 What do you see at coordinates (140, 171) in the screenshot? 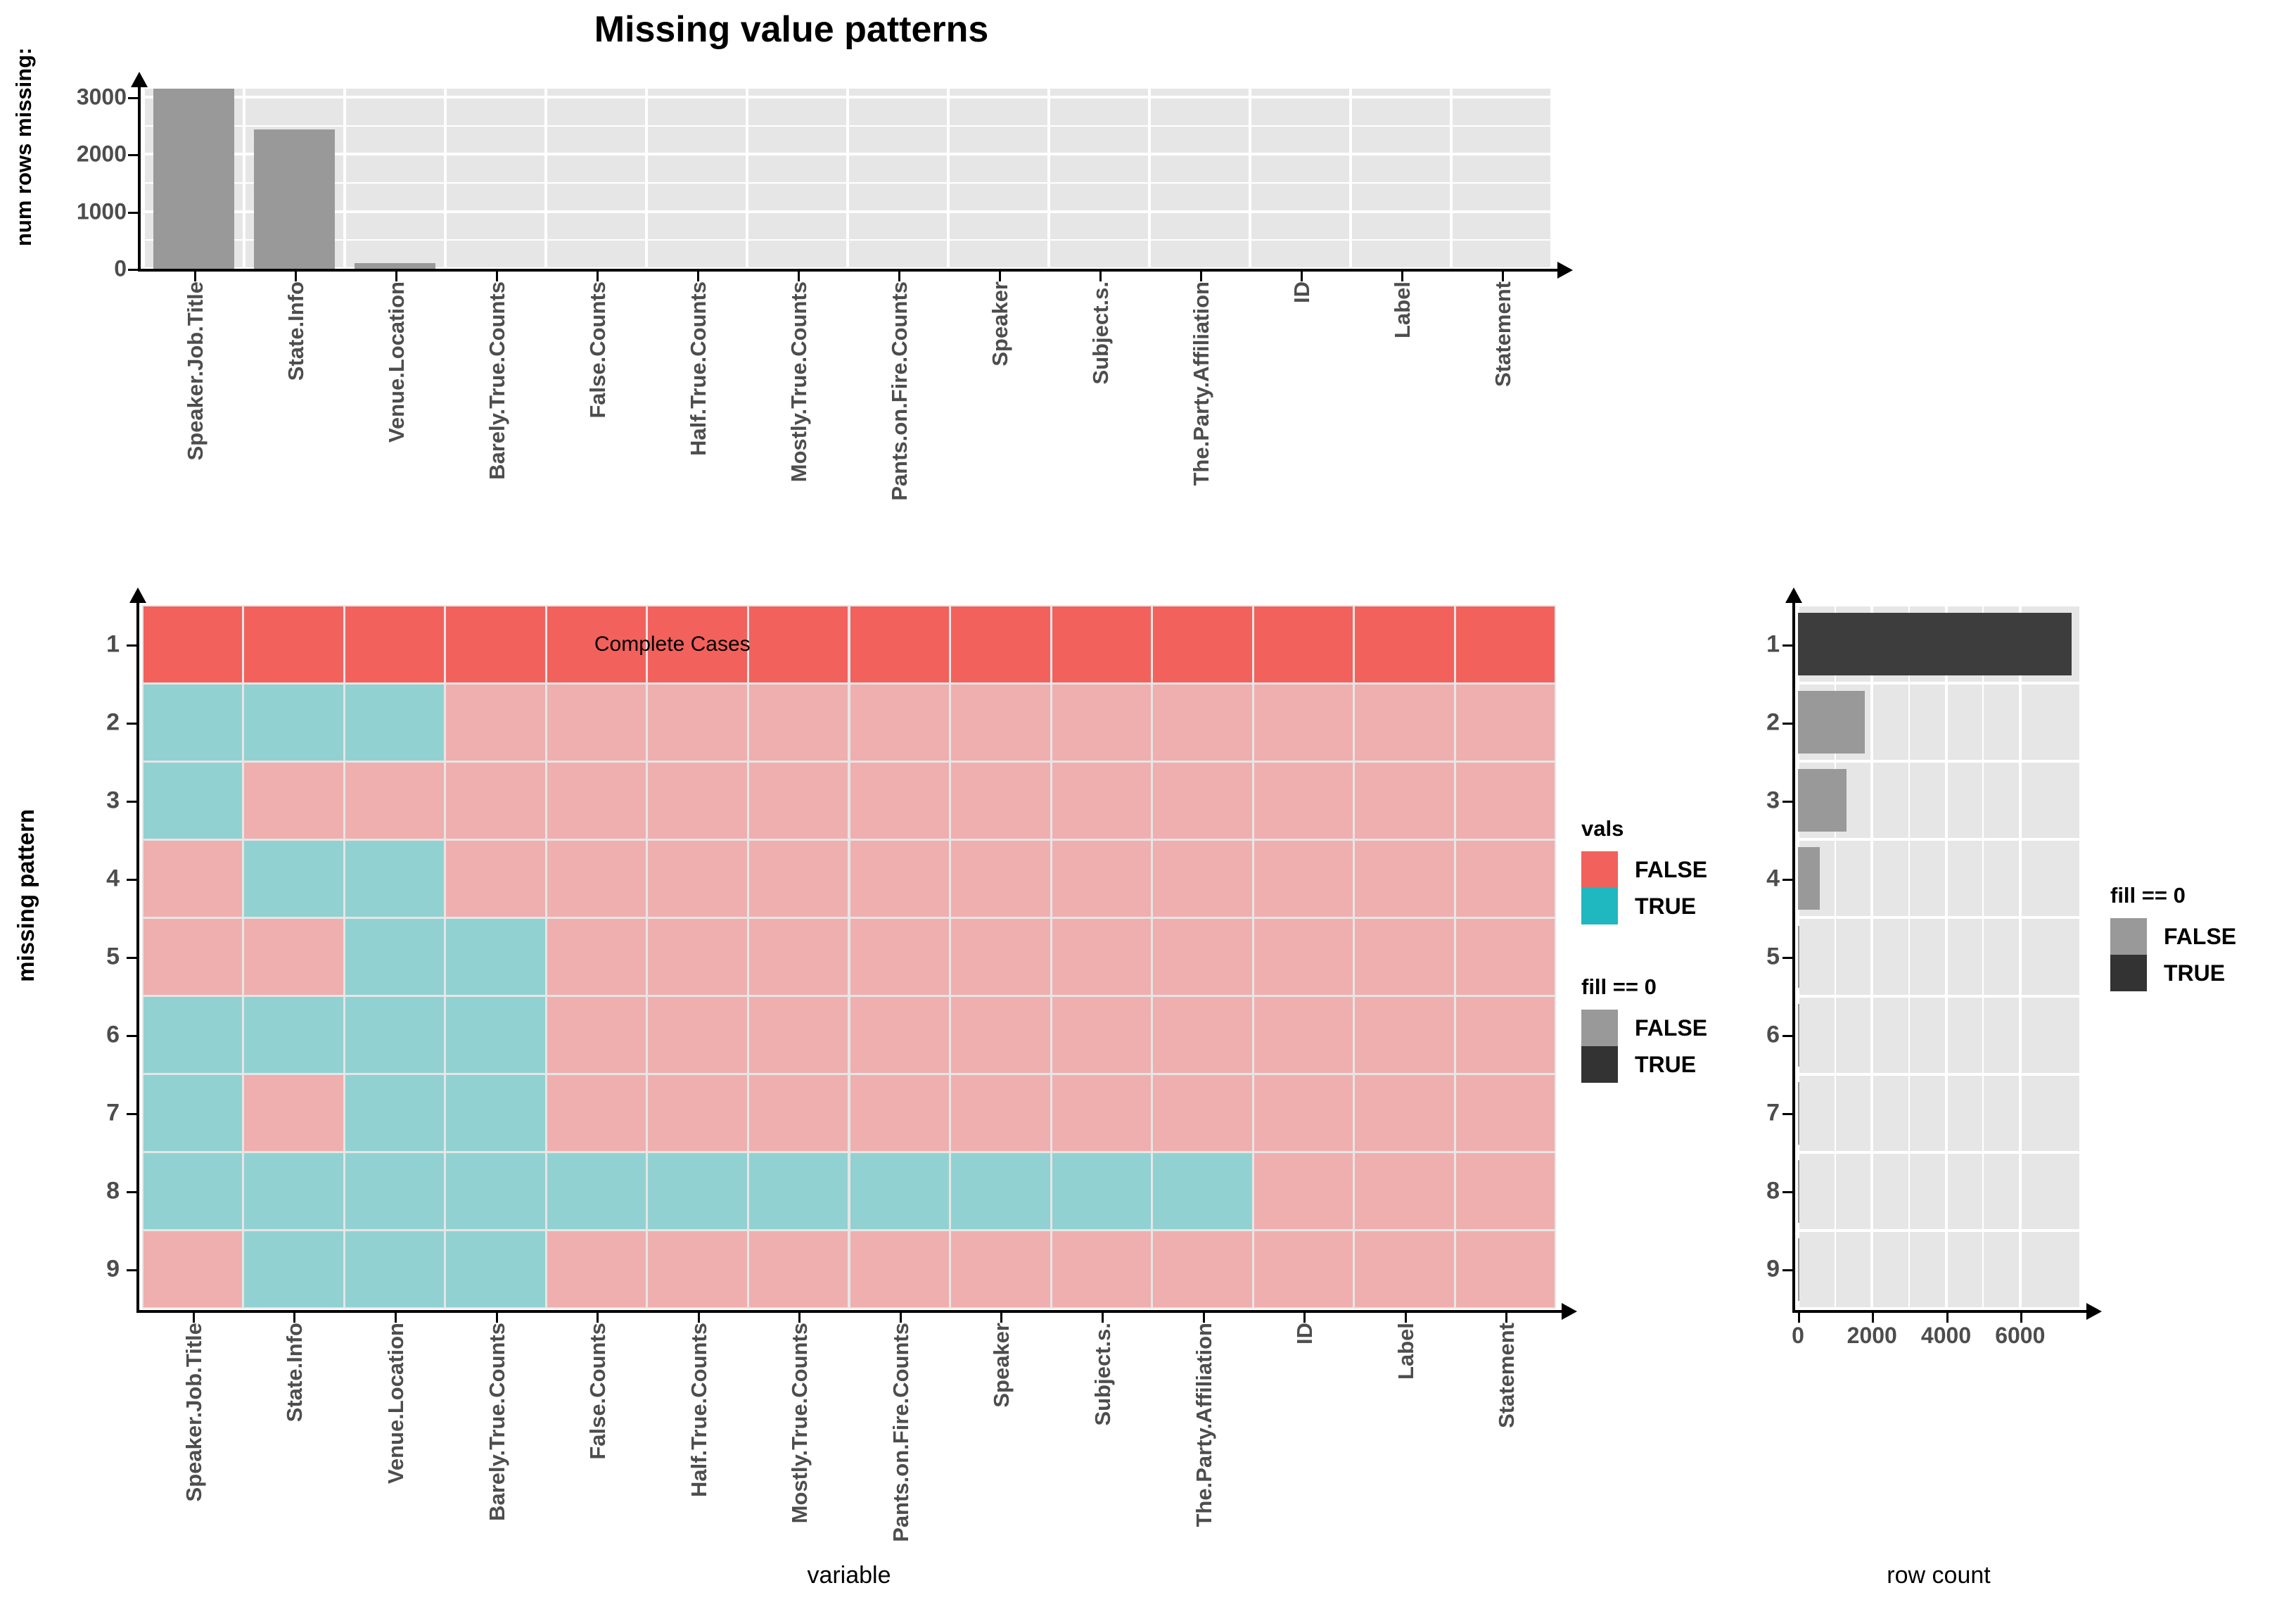
I see `top-chart-y-axis-line` at bounding box center [140, 171].